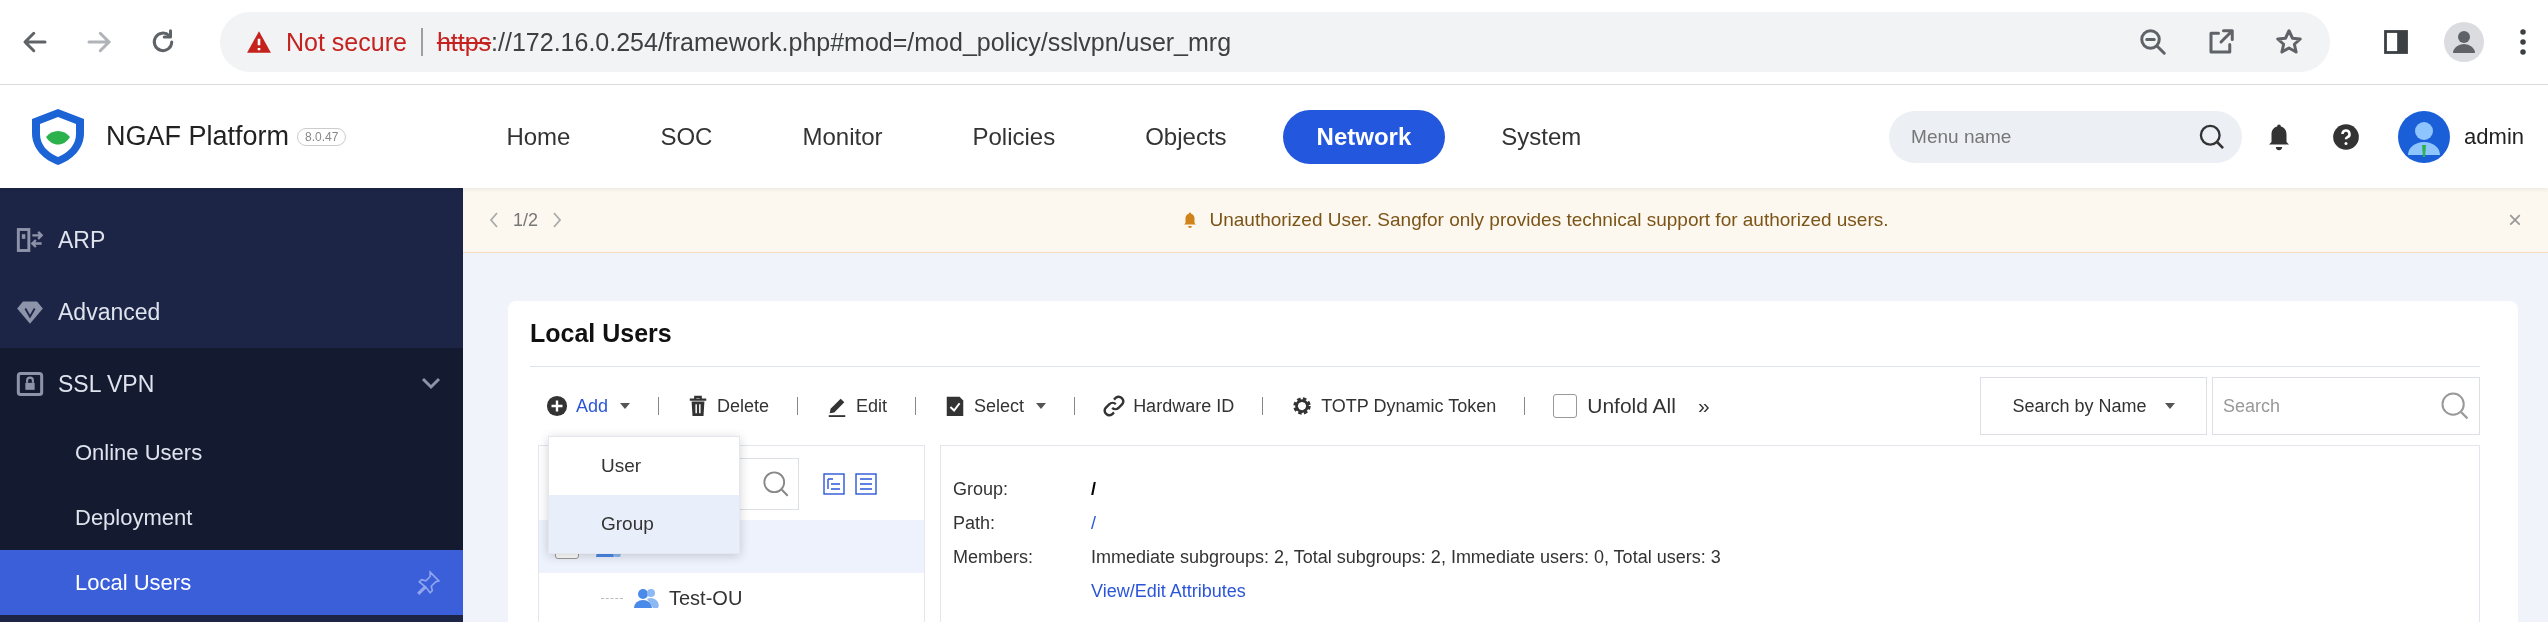  Describe the element at coordinates (1549, 220) in the screenshot. I see `notice-message: Unauthorized User. Sangfor only provides technical support for authorized users.` at that location.